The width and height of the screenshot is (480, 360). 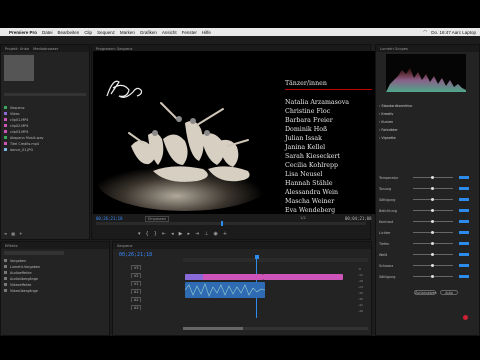 What do you see at coordinates (45, 94) in the screenshot?
I see `project-search-input` at bounding box center [45, 94].